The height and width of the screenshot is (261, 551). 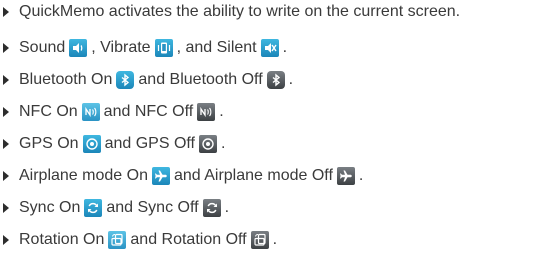 I want to click on list-item-sound-modes: Sound , Vibrate , and Silent ., so click(x=143, y=48).